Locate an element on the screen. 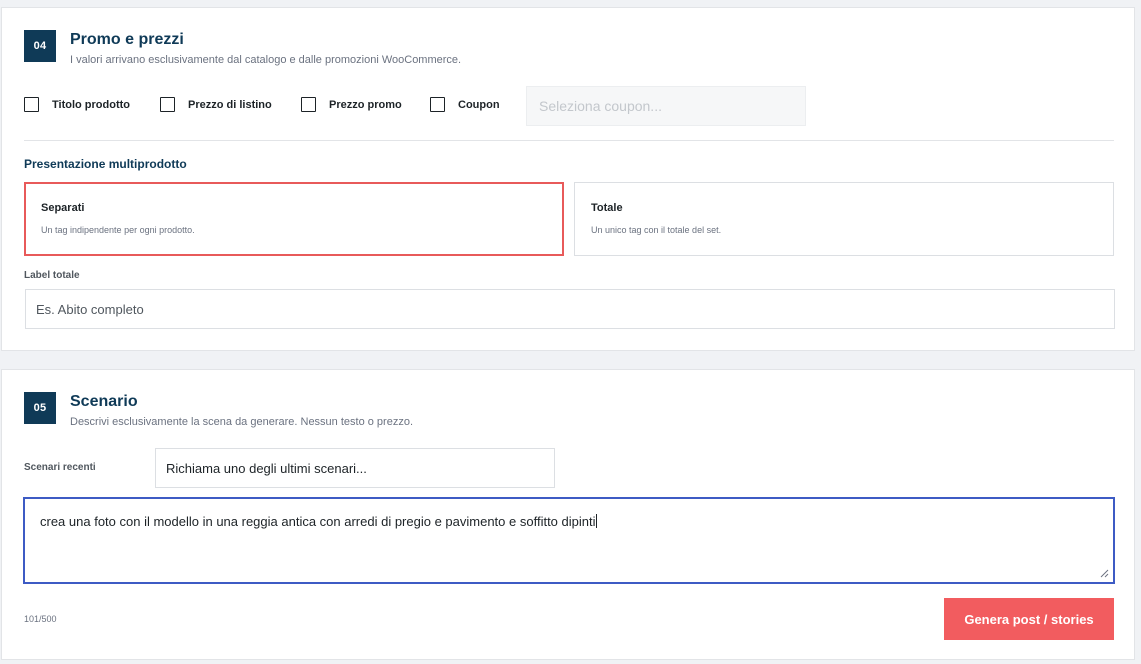 The width and height of the screenshot is (1141, 664). multiproduct-heading: Presentazione multiprodotto is located at coordinates (105, 164).